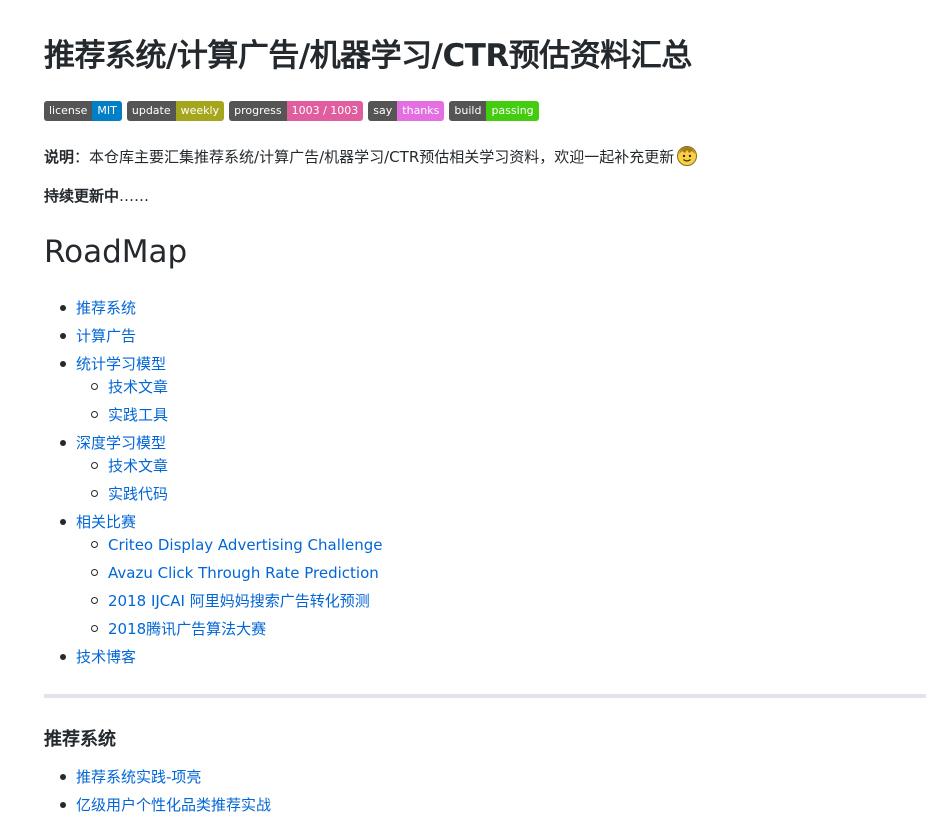  What do you see at coordinates (138, 777) in the screenshot?
I see `recsys-link: 推荐系统实践-项亮` at bounding box center [138, 777].